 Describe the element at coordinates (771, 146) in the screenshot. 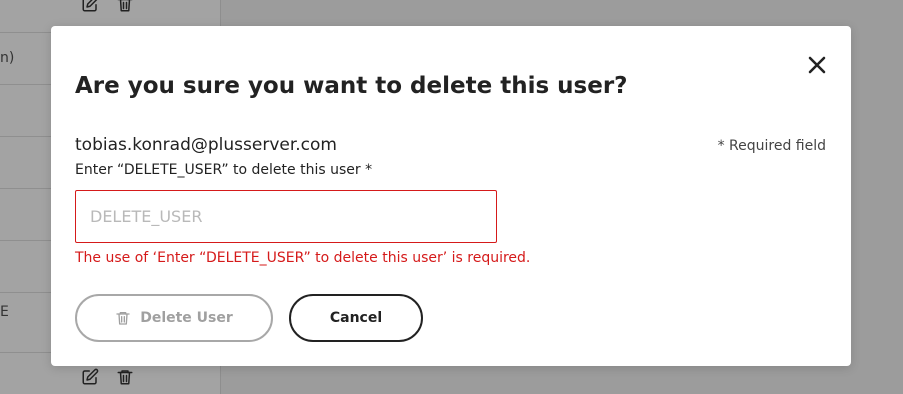

I see `required-field-note: * Required field` at that location.